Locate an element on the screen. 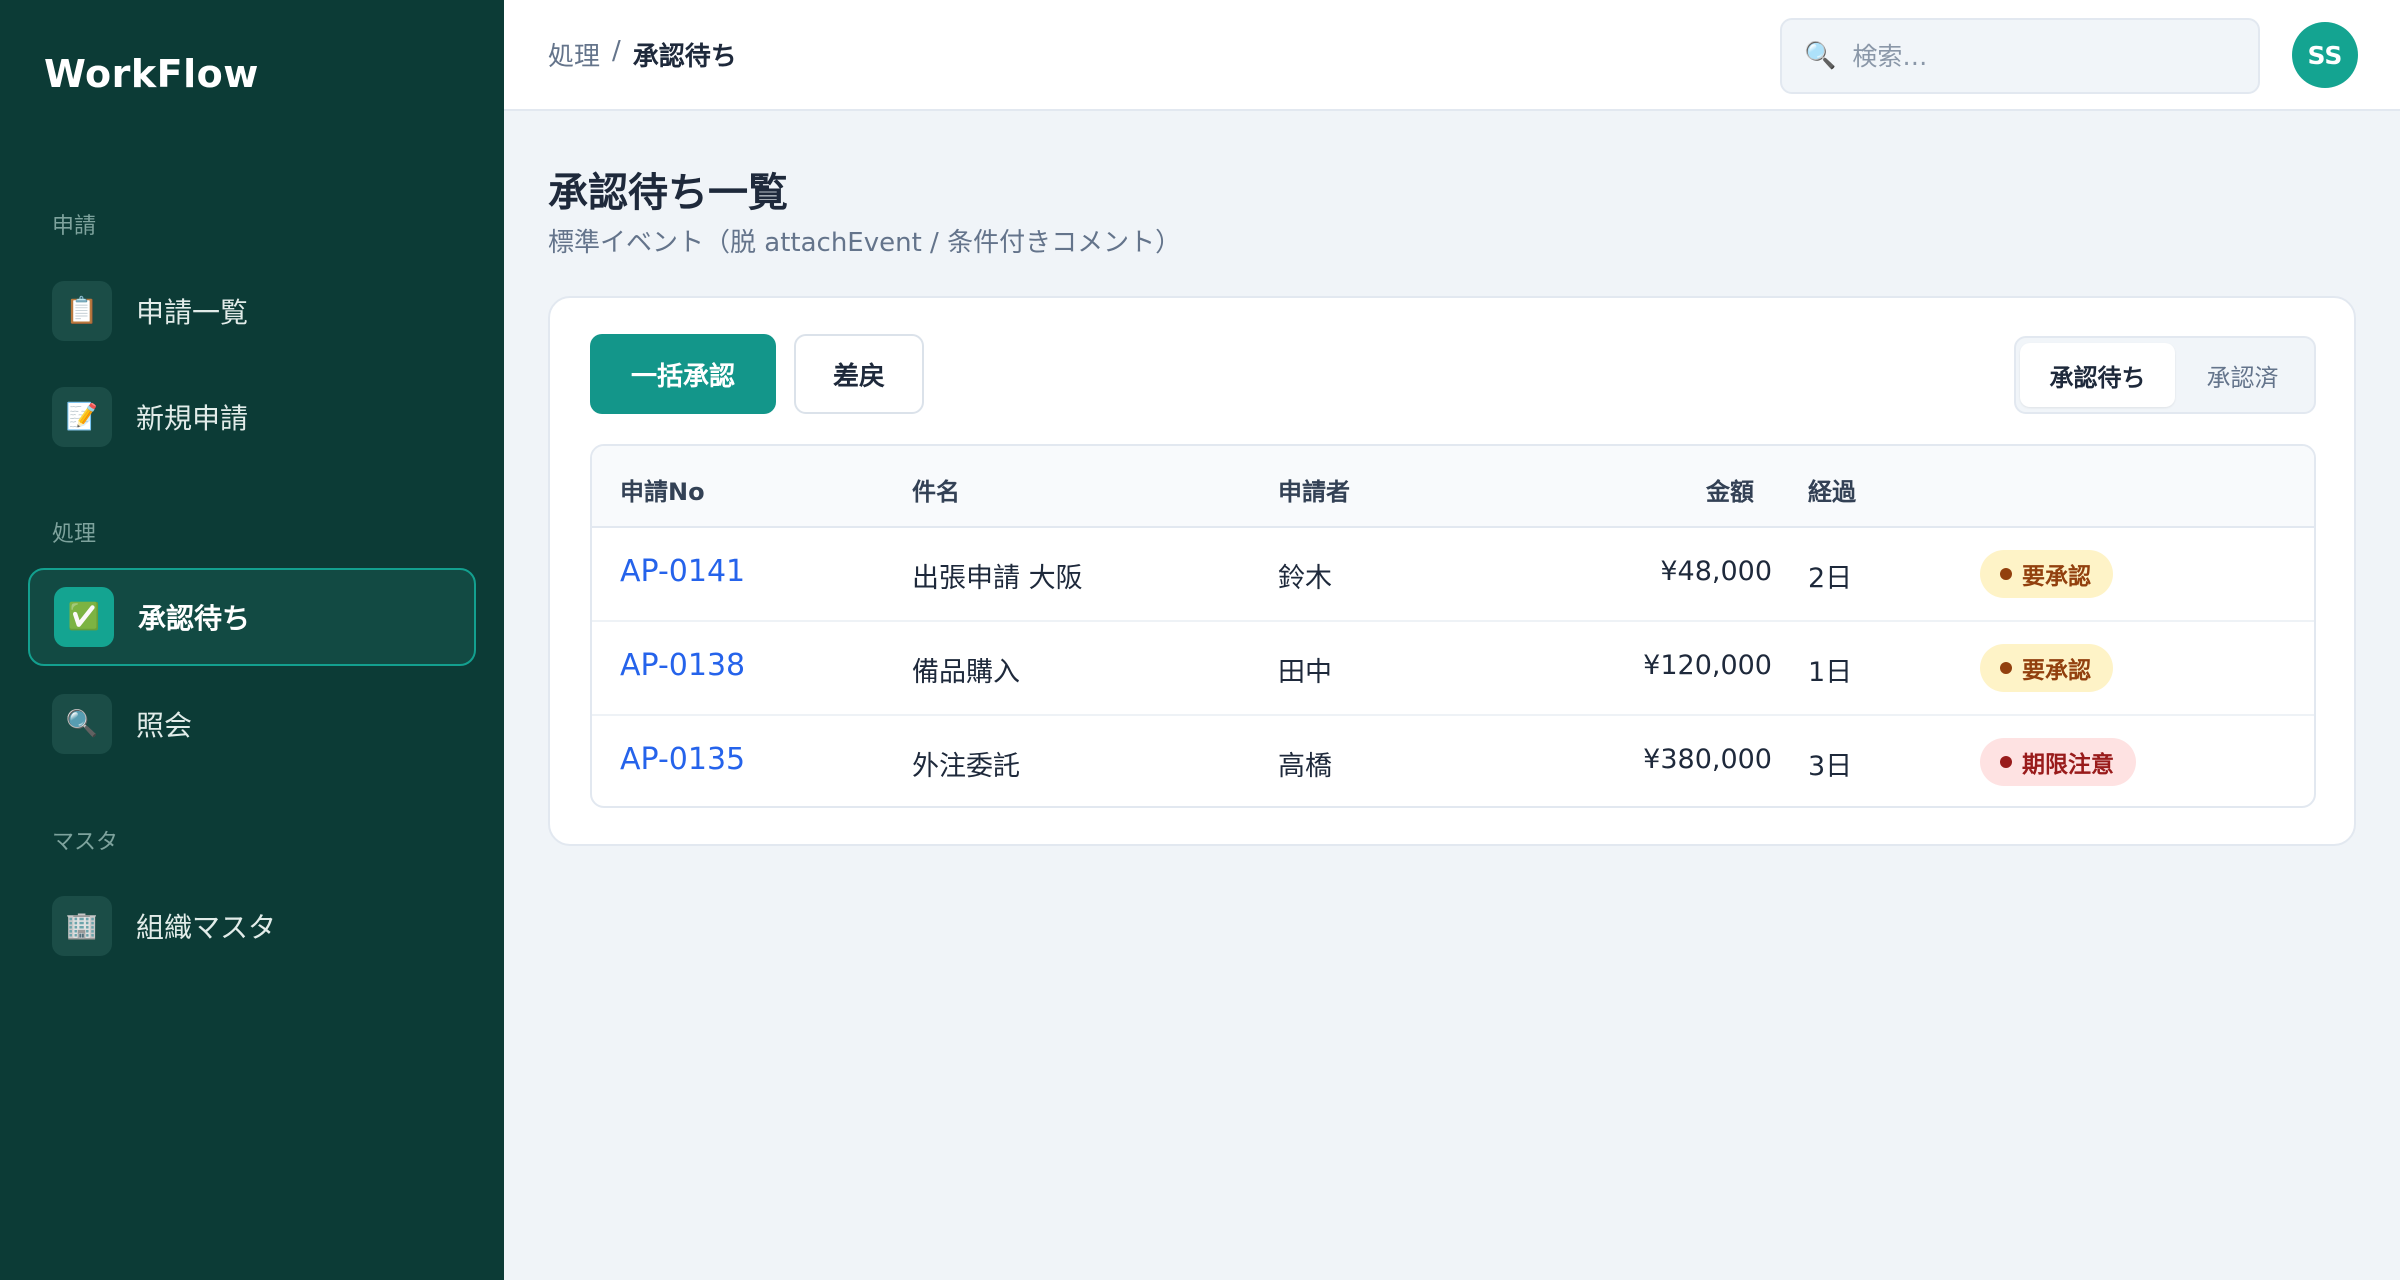  search-box: 🔍 is located at coordinates (2020, 56).